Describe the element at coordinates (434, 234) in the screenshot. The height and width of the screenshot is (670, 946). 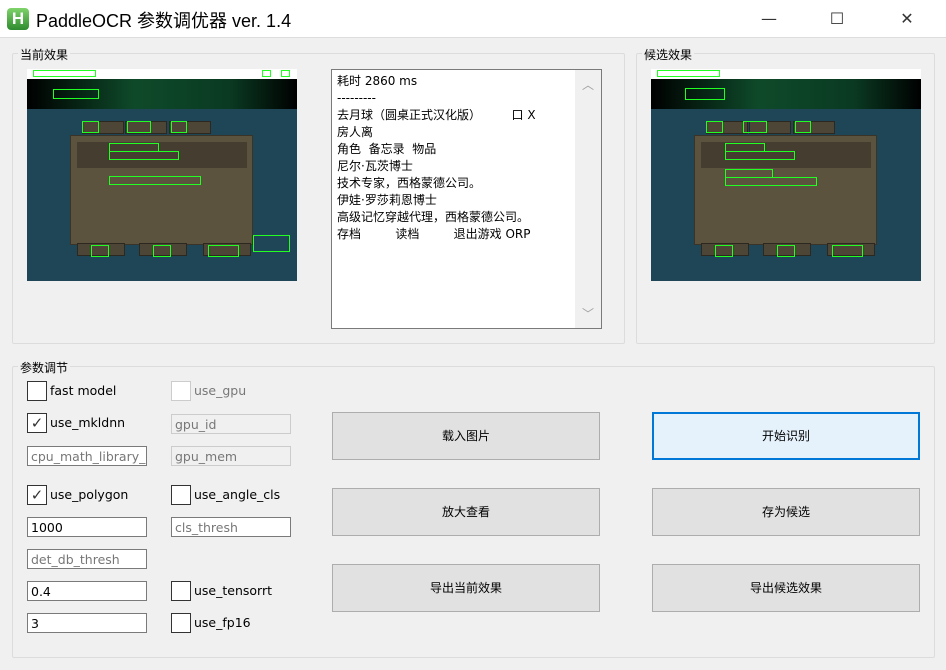
I see `ocr-line: 存档 读档 退出游戏 ORP` at that location.